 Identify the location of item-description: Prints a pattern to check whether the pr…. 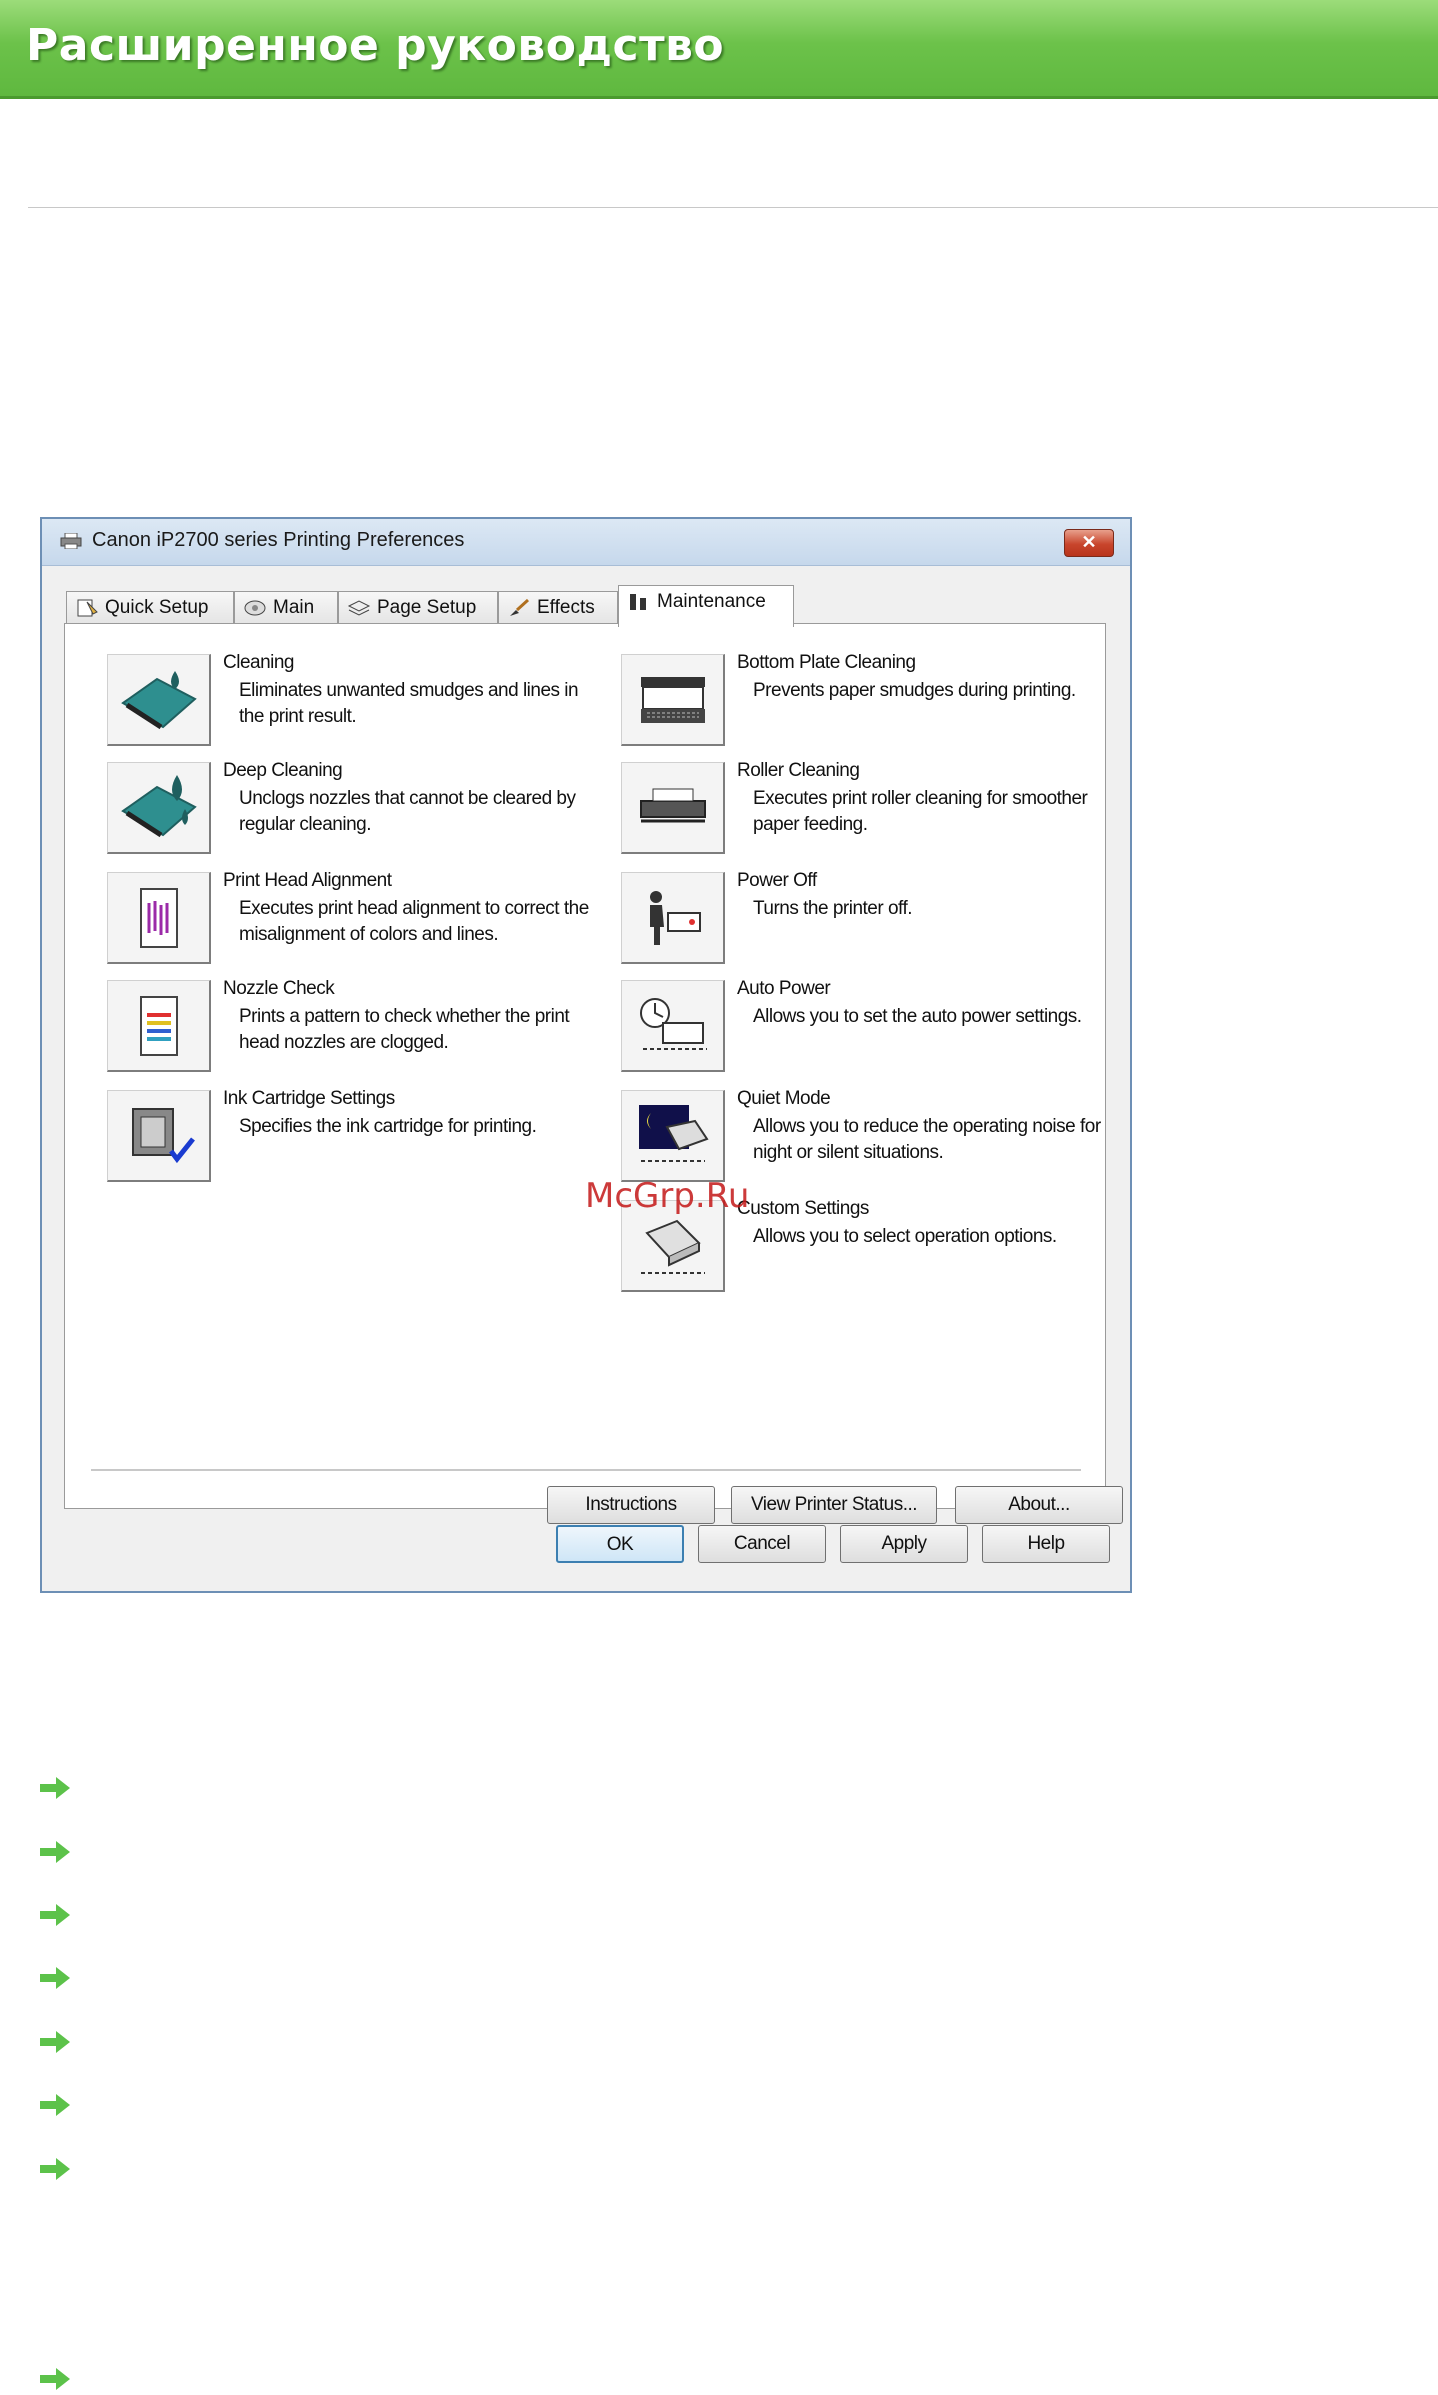
(404, 1029).